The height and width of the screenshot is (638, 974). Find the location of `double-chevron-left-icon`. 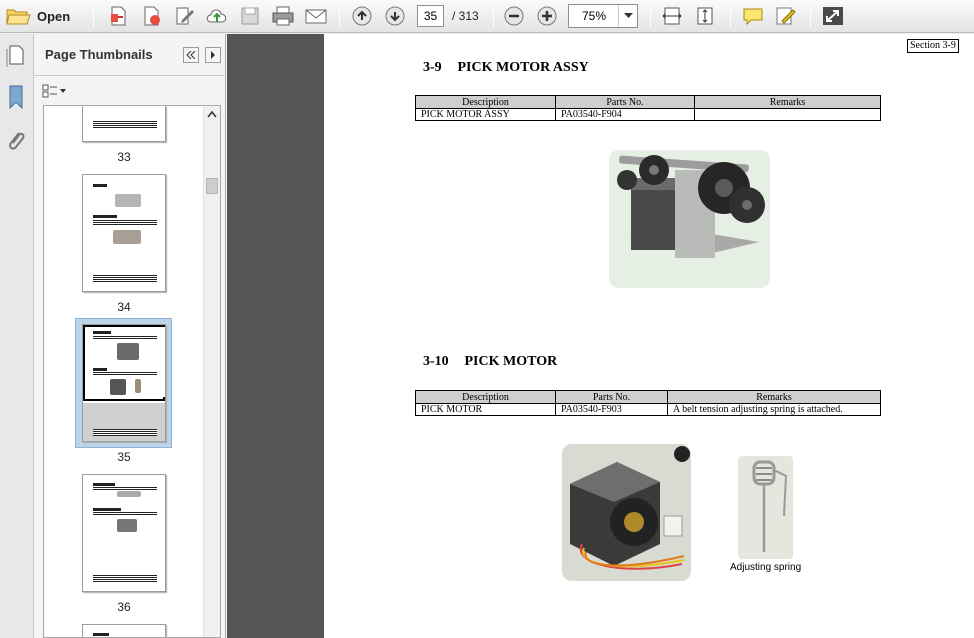

double-chevron-left-icon is located at coordinates (191, 55).